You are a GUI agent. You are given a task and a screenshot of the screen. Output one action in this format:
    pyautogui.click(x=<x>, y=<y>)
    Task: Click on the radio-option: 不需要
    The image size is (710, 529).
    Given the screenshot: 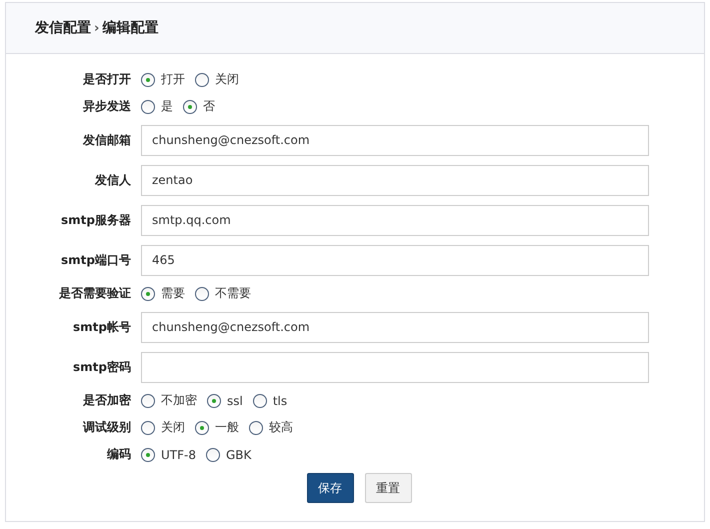 What is the action you would take?
    pyautogui.click(x=223, y=293)
    